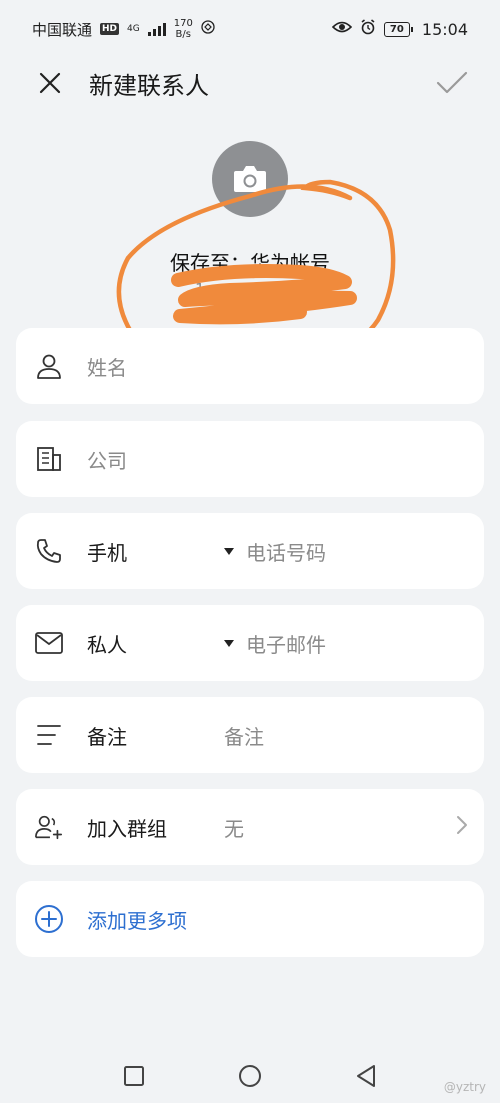  Describe the element at coordinates (444, 29) in the screenshot. I see `clock-time: 15:04` at that location.